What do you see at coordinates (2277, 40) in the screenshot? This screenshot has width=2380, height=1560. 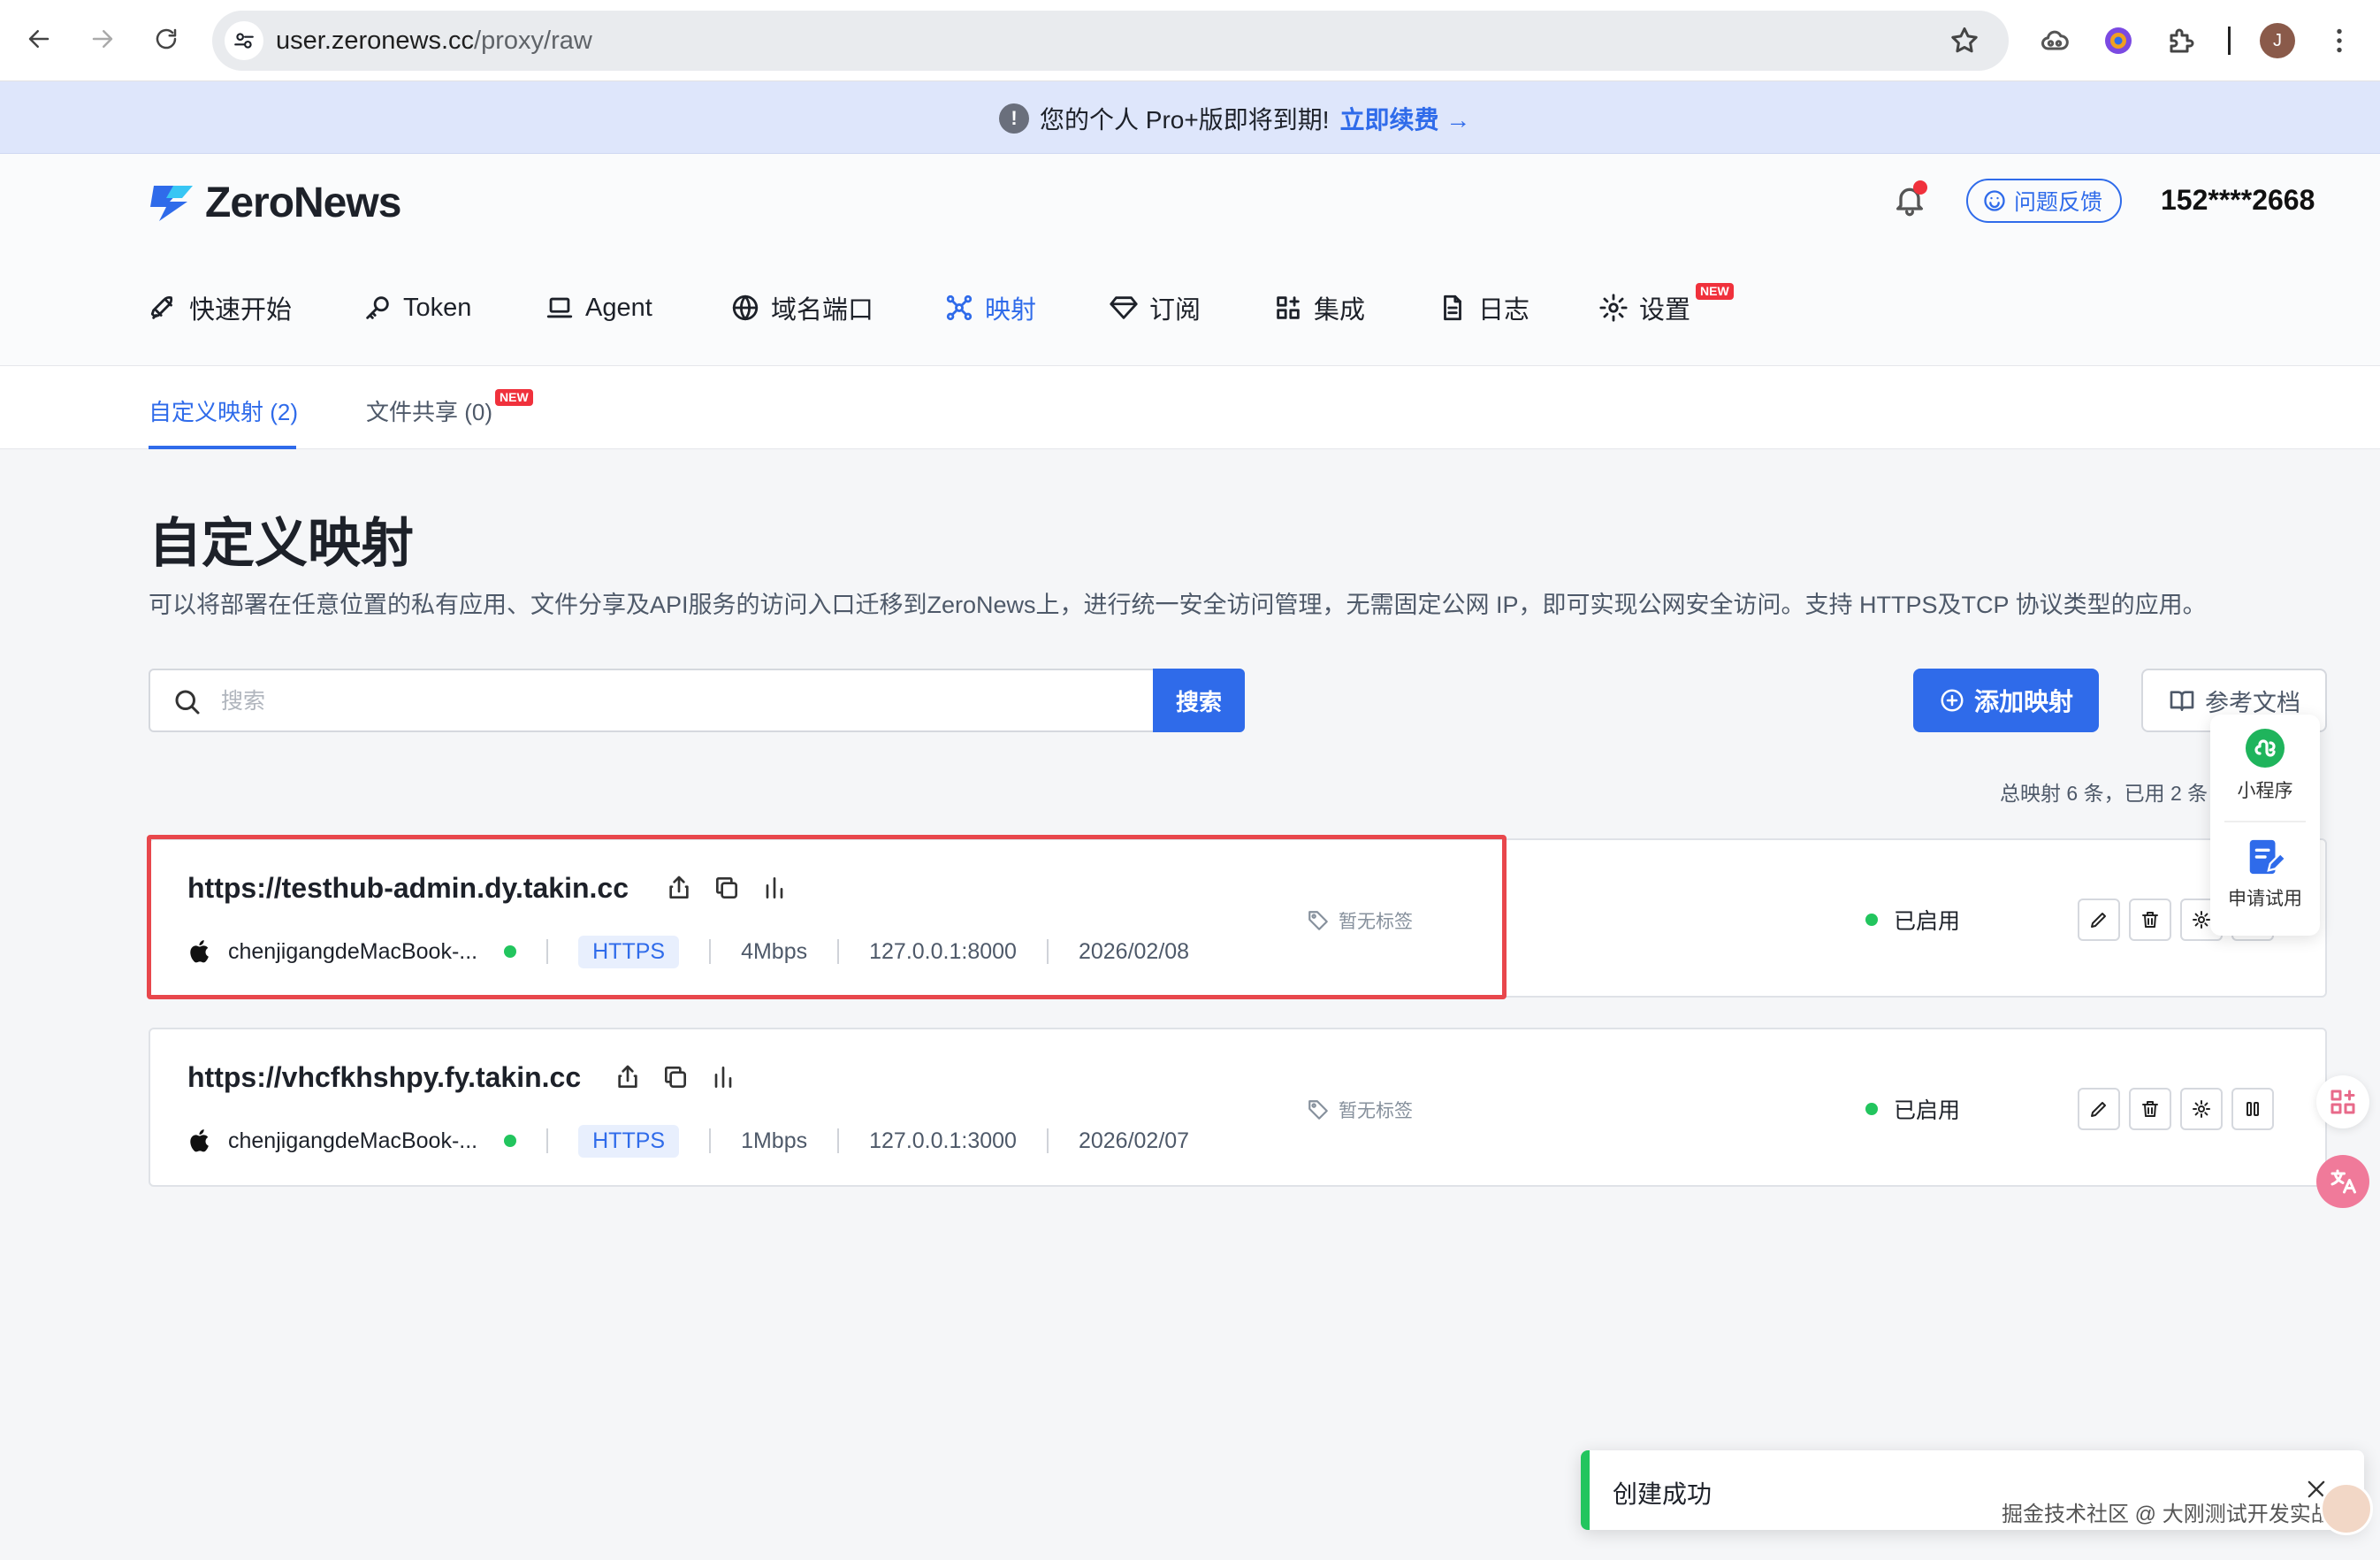 I see `profile-avatar: J` at bounding box center [2277, 40].